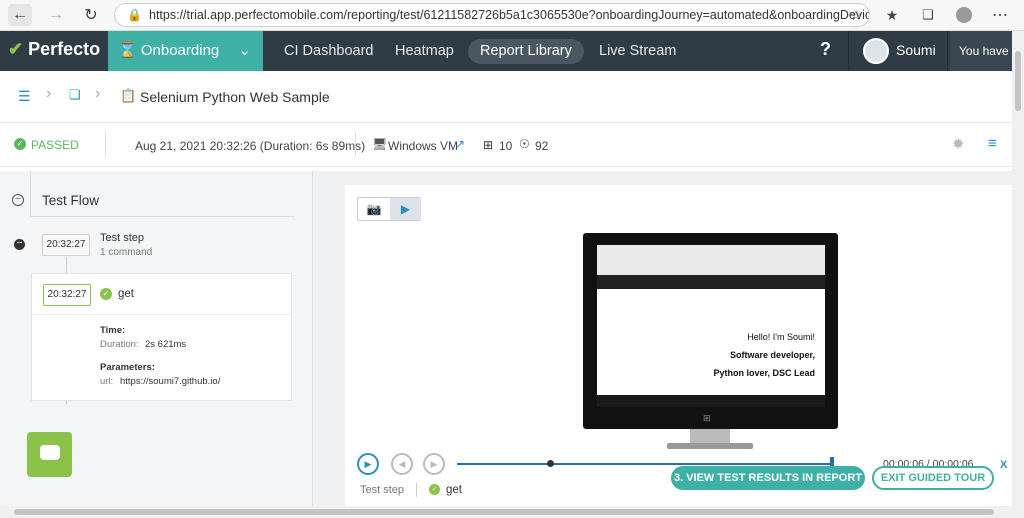 This screenshot has height=518, width=1024. What do you see at coordinates (768, 478) in the screenshot?
I see `view-test-results-button: 3. VIEW TEST RESULTS IN REPORT` at bounding box center [768, 478].